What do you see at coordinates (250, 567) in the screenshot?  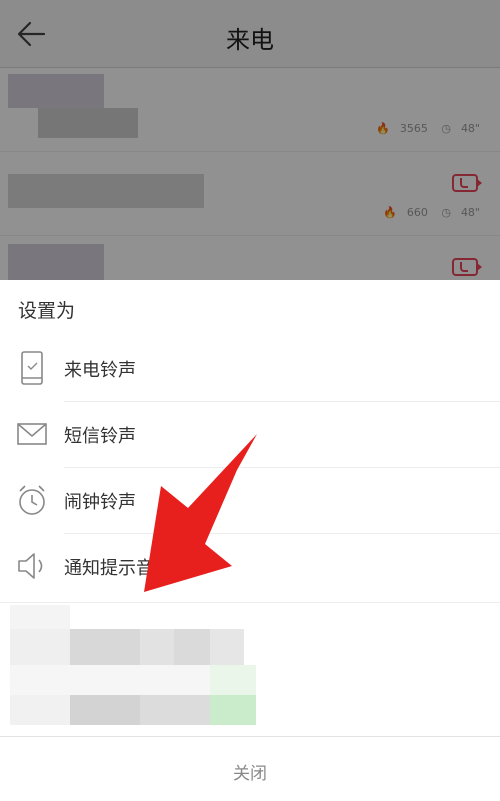 I see `option-notification-sound: 通知提示音` at bounding box center [250, 567].